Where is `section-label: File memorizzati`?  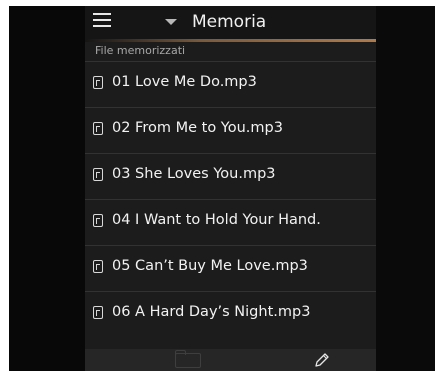 section-label: File memorizzati is located at coordinates (140, 50).